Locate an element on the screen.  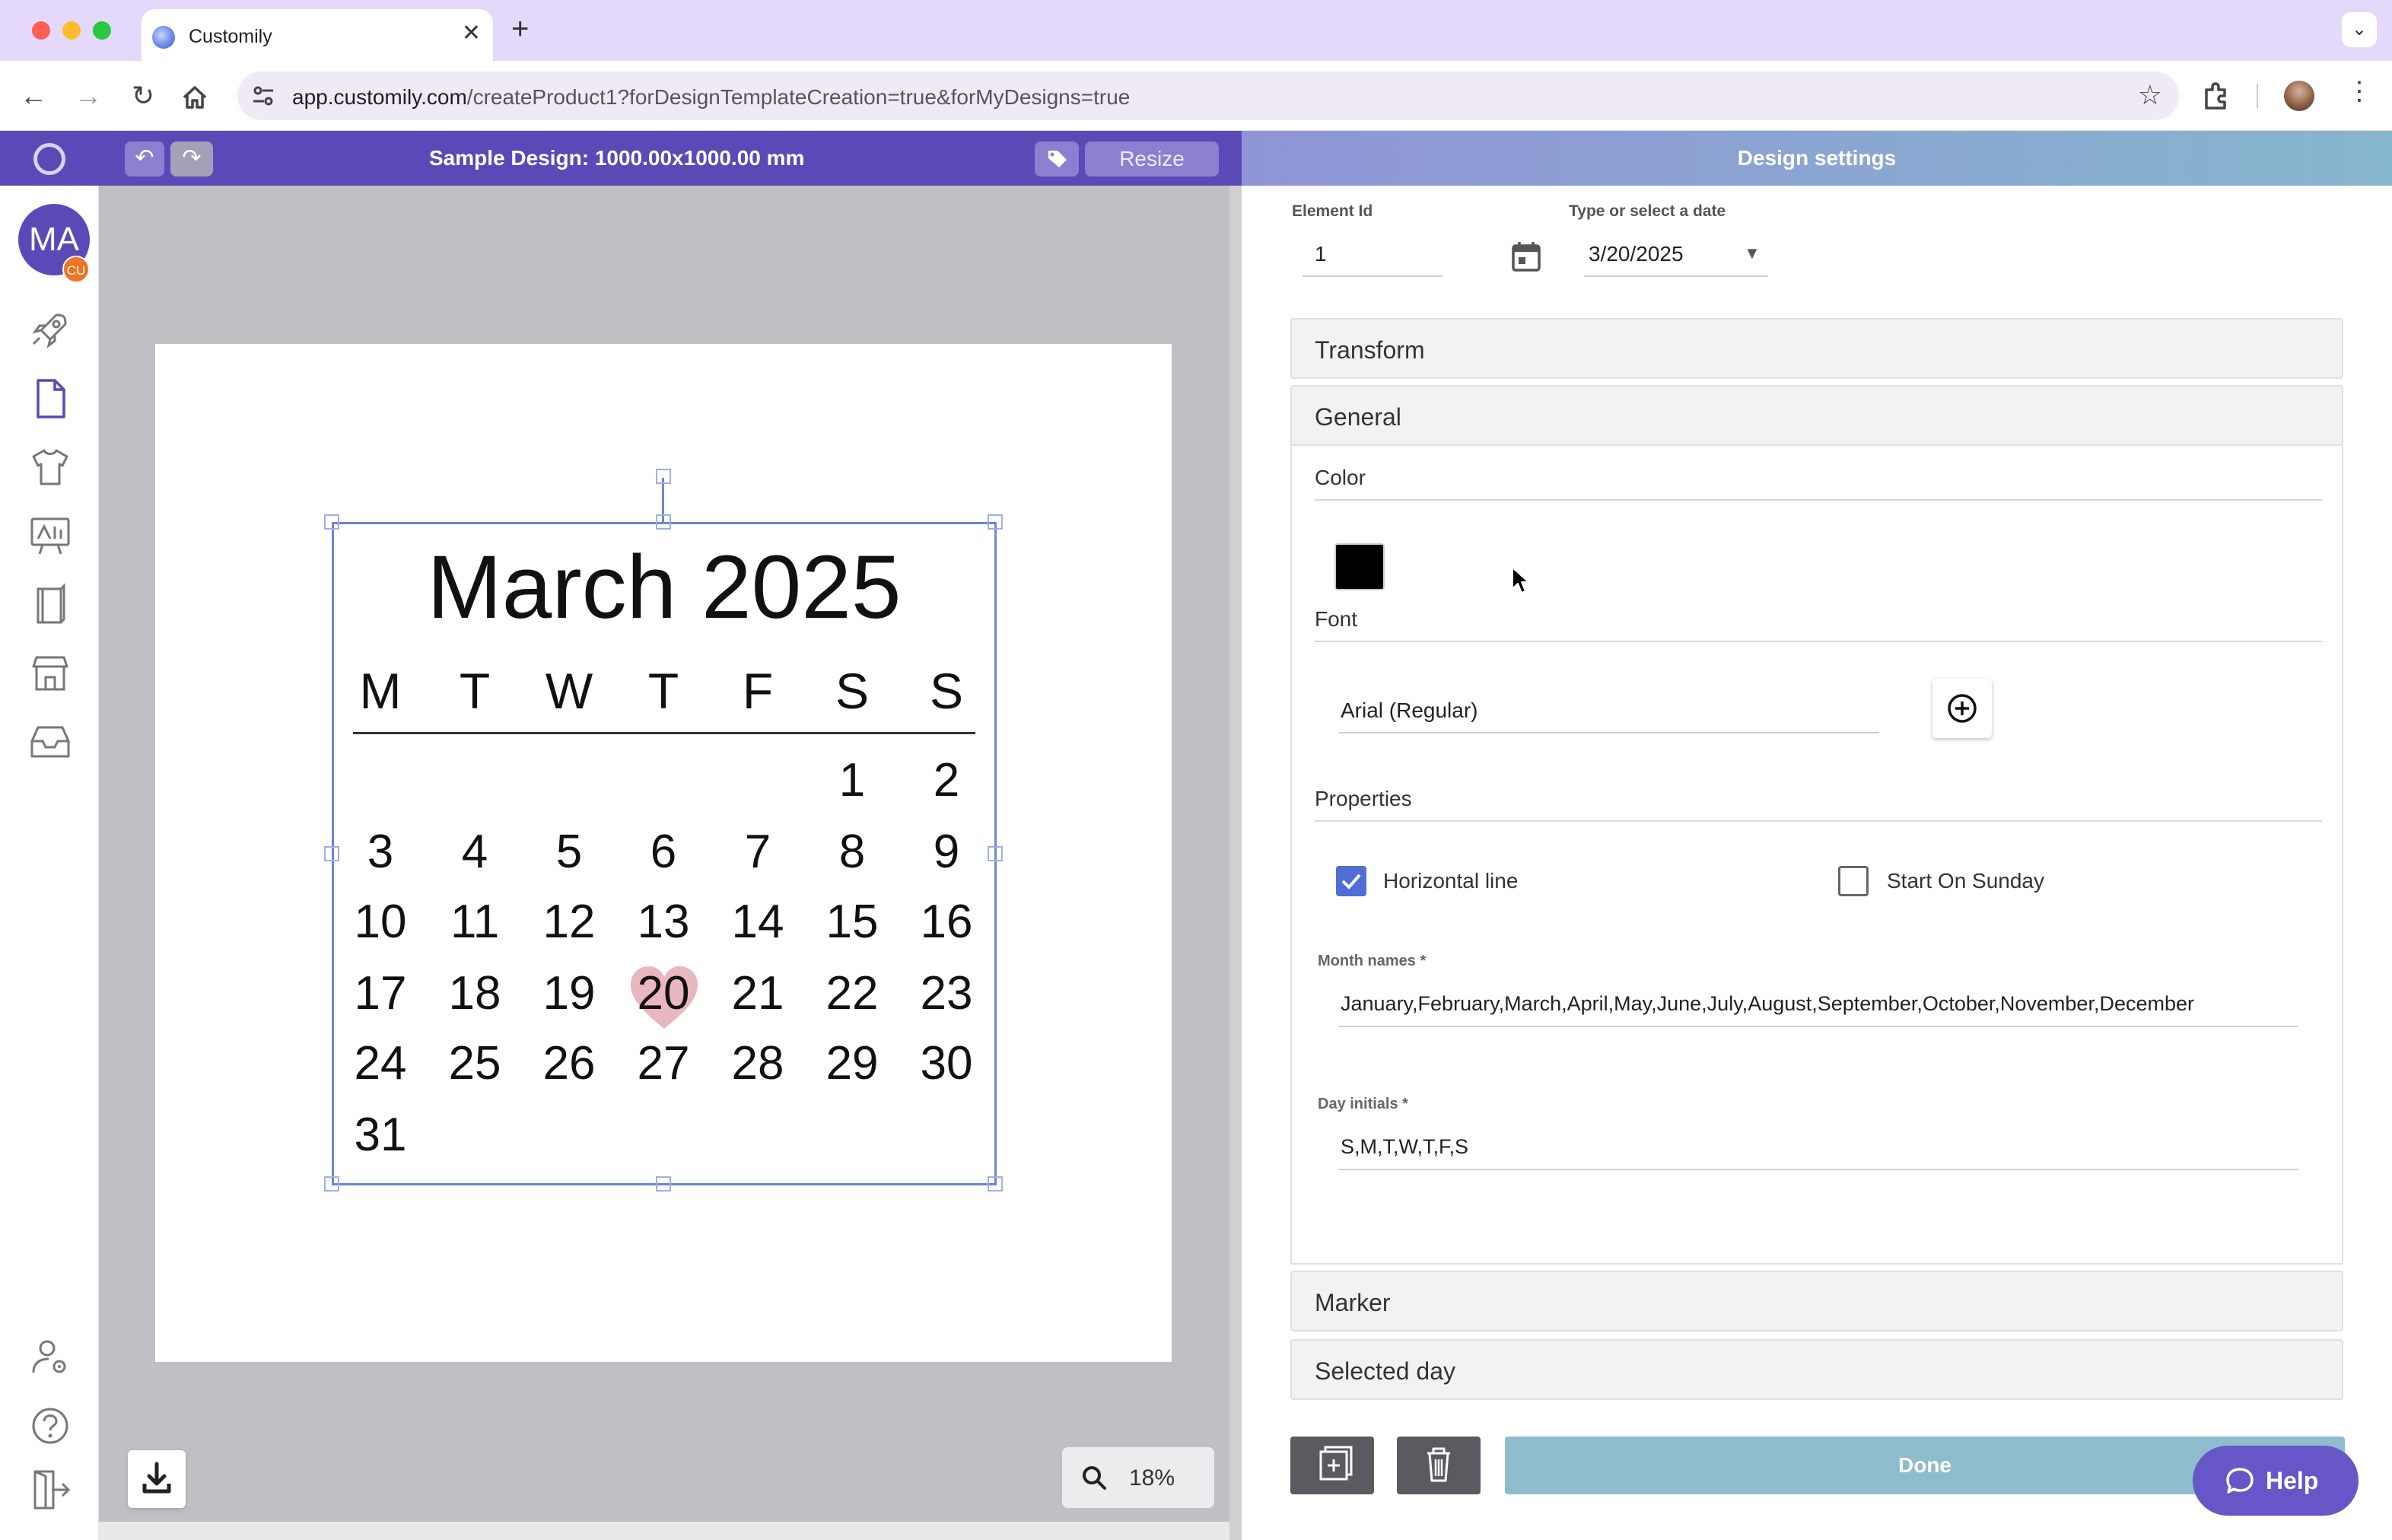
calendar-day-initial: T is located at coordinates (475, 691).